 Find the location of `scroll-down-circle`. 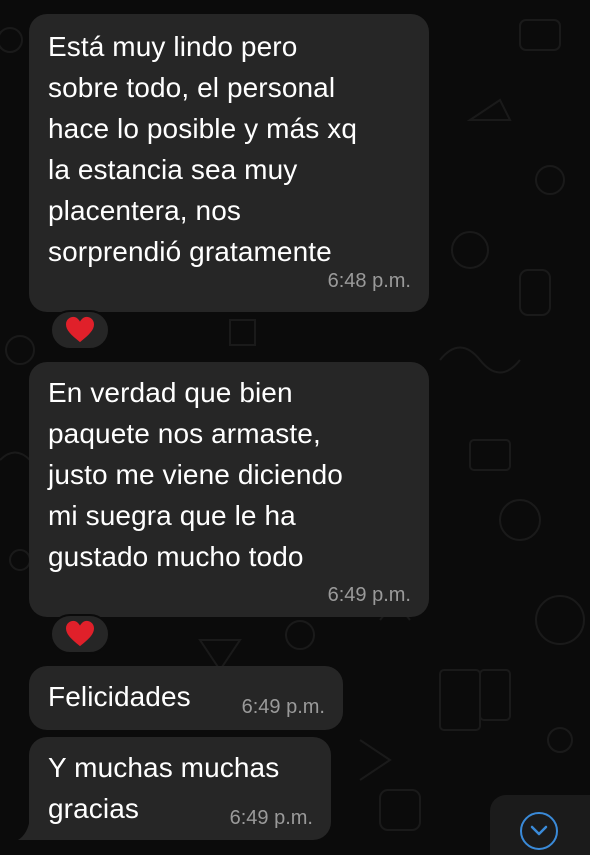

scroll-down-circle is located at coordinates (539, 831).